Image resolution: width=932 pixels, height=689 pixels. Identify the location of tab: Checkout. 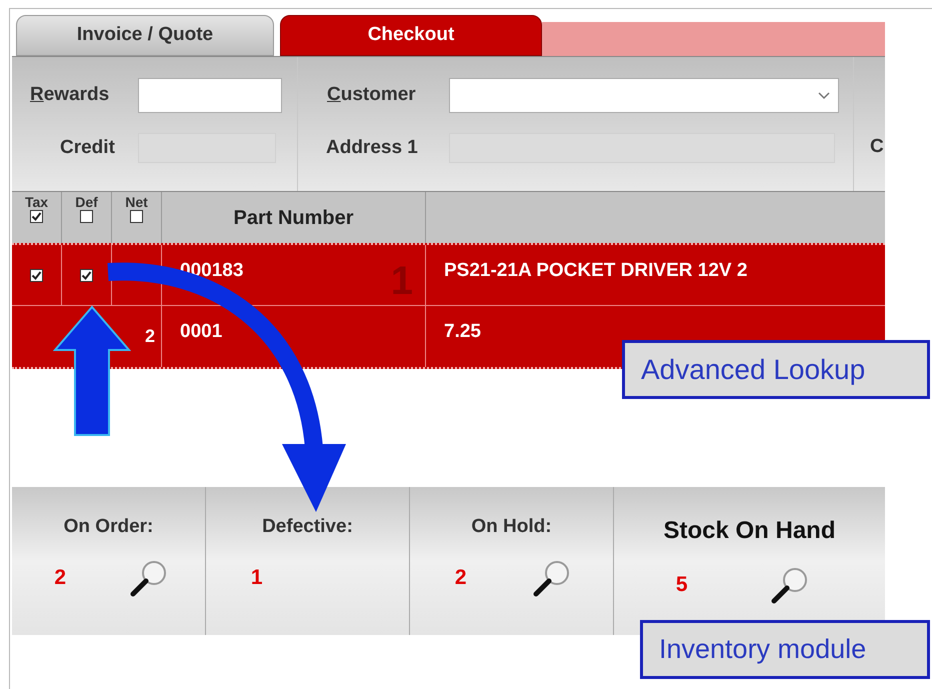
(411, 35).